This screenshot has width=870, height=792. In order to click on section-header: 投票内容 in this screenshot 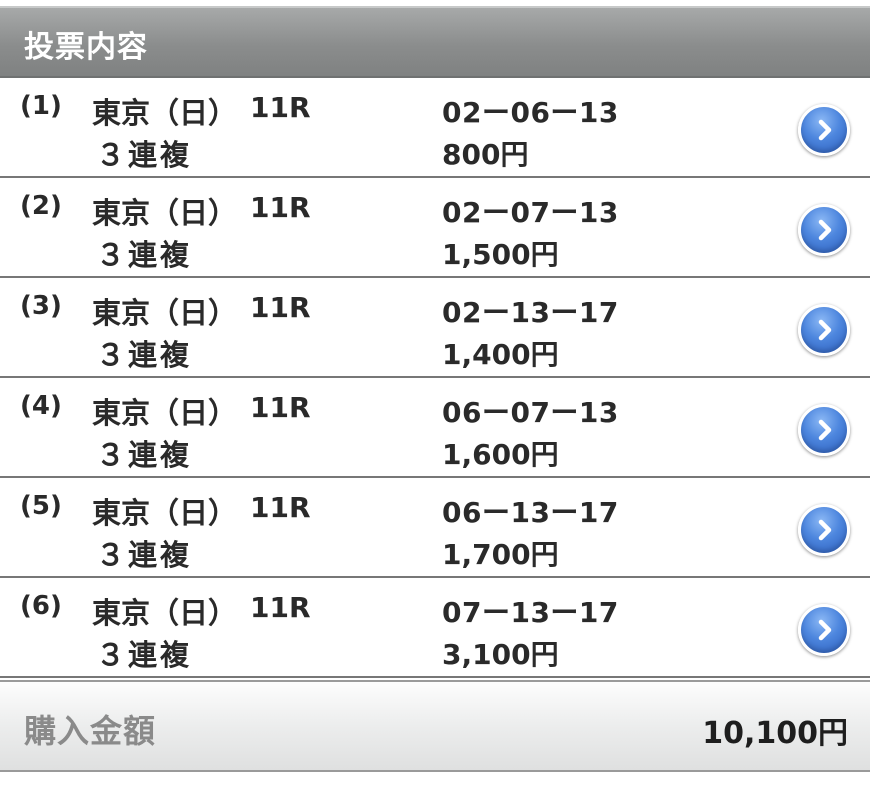, I will do `click(435, 42)`.